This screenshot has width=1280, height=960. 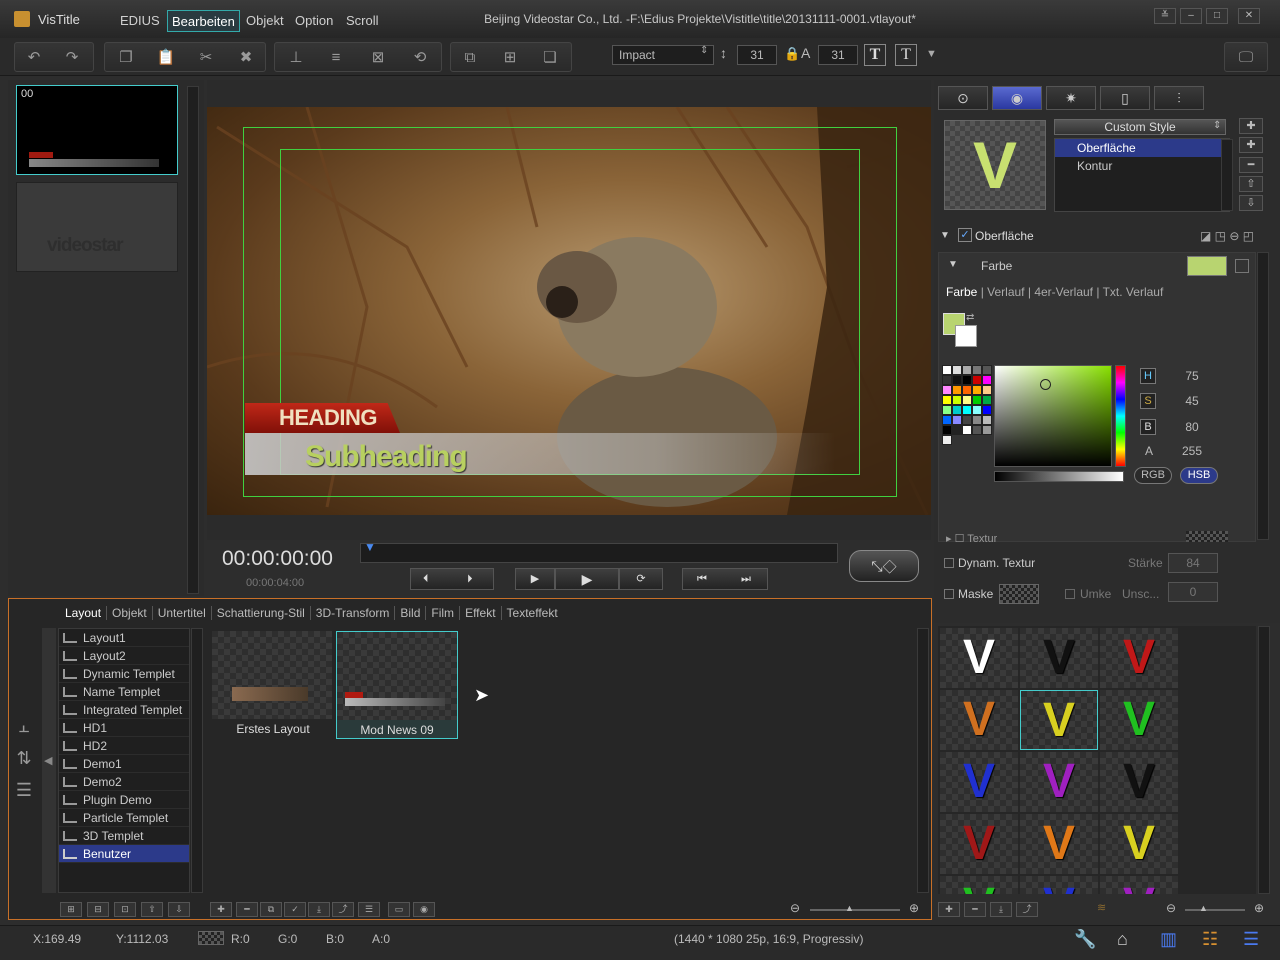 I want to click on add-layout-icon: ✚, so click(x=221, y=909).